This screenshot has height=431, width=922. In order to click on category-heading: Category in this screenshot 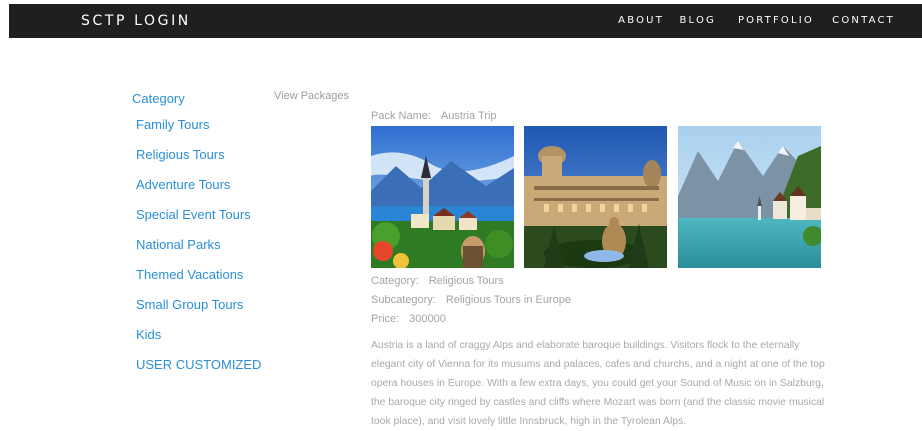, I will do `click(158, 98)`.